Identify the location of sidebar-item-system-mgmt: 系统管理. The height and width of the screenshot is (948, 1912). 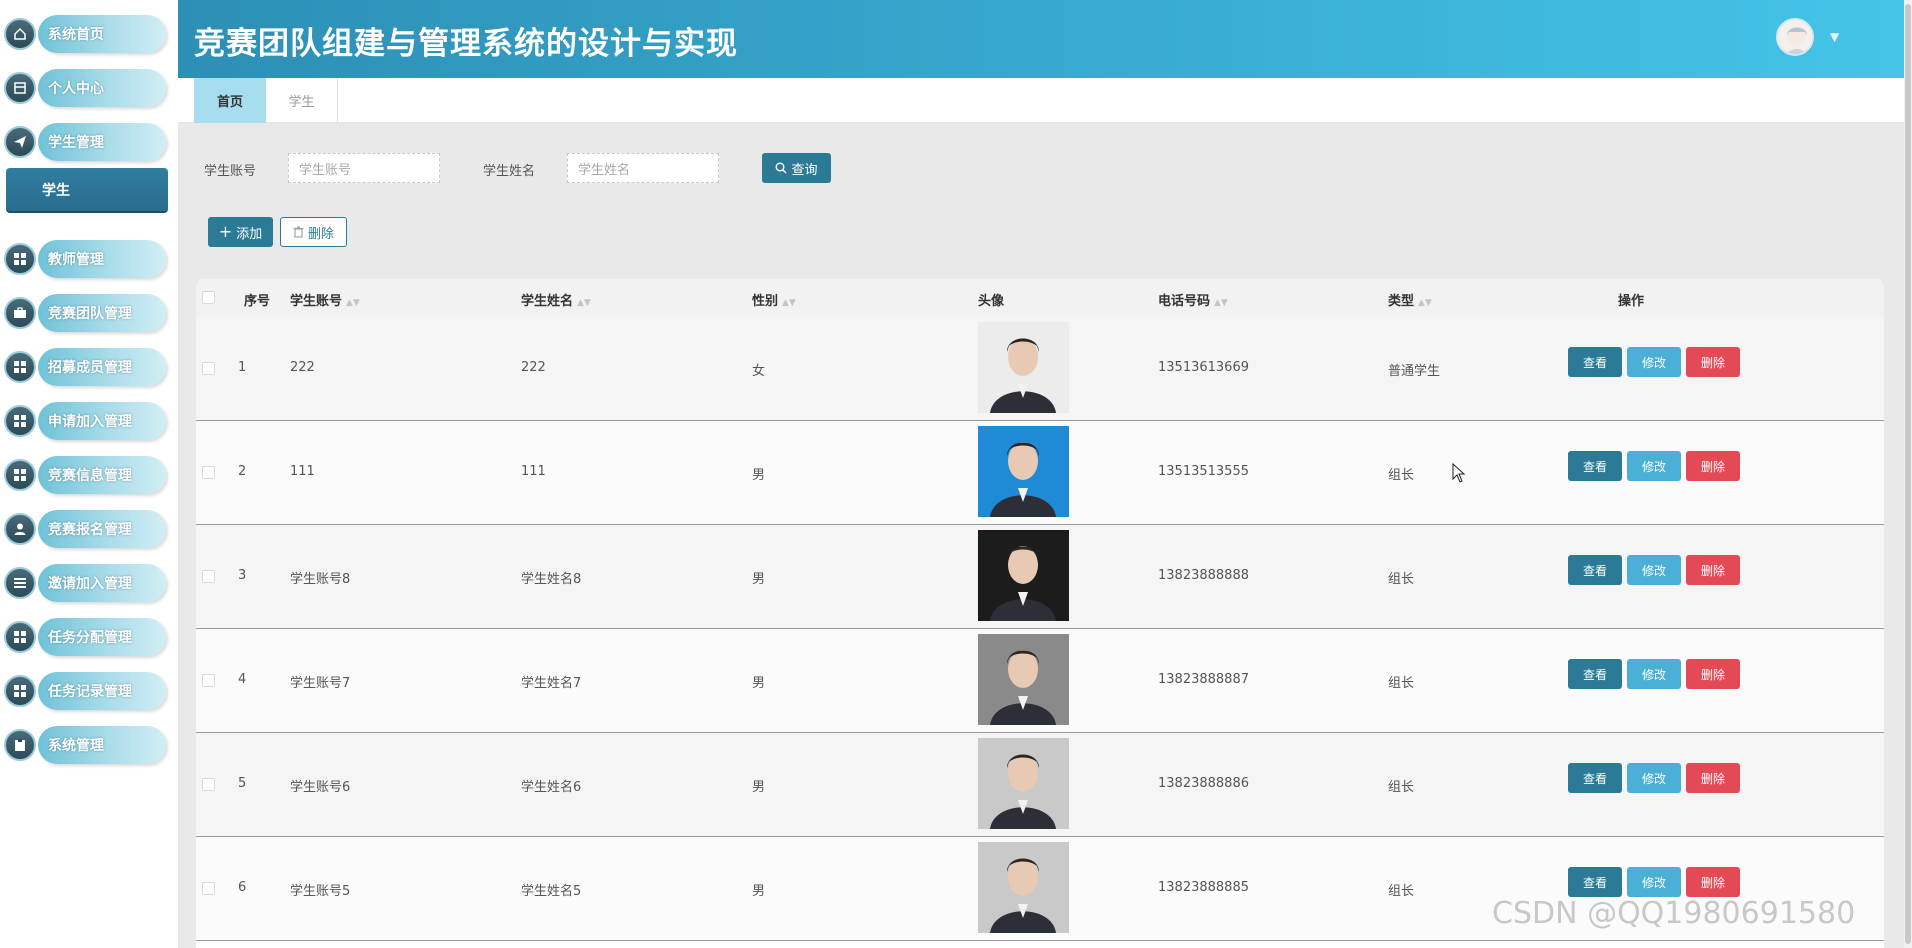
(85, 745).